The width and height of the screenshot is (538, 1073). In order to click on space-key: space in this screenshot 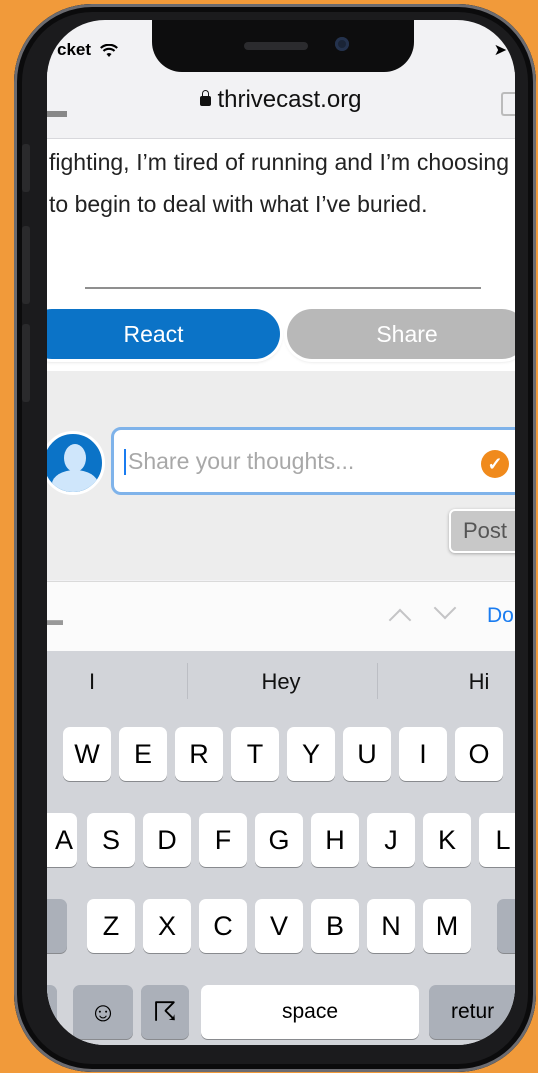, I will do `click(310, 1012)`.